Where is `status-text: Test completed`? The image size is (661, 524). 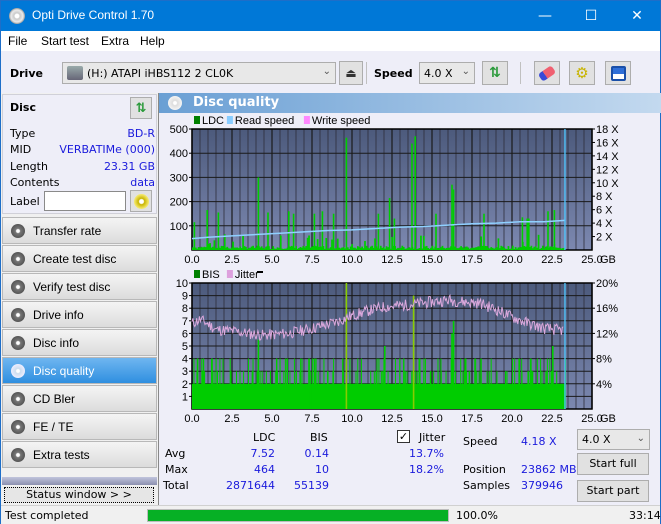 status-text: Test completed is located at coordinates (47, 515).